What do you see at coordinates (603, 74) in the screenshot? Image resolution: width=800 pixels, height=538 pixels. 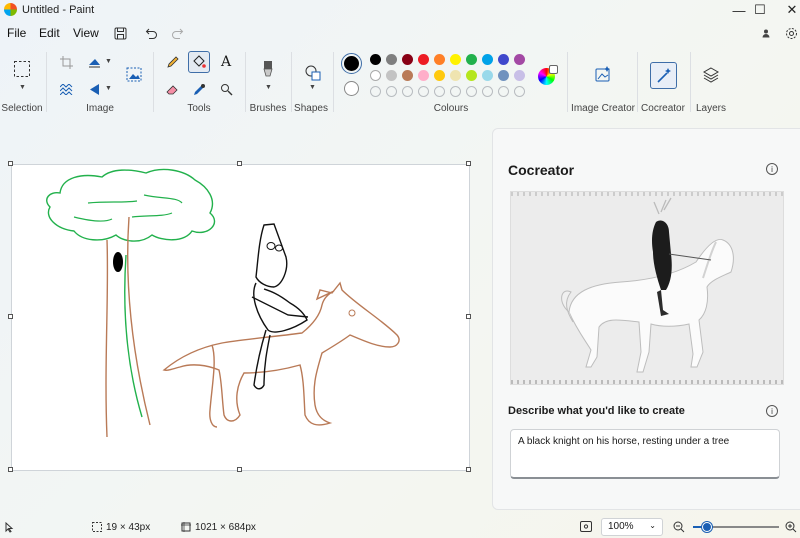 I see `image-creator-button` at bounding box center [603, 74].